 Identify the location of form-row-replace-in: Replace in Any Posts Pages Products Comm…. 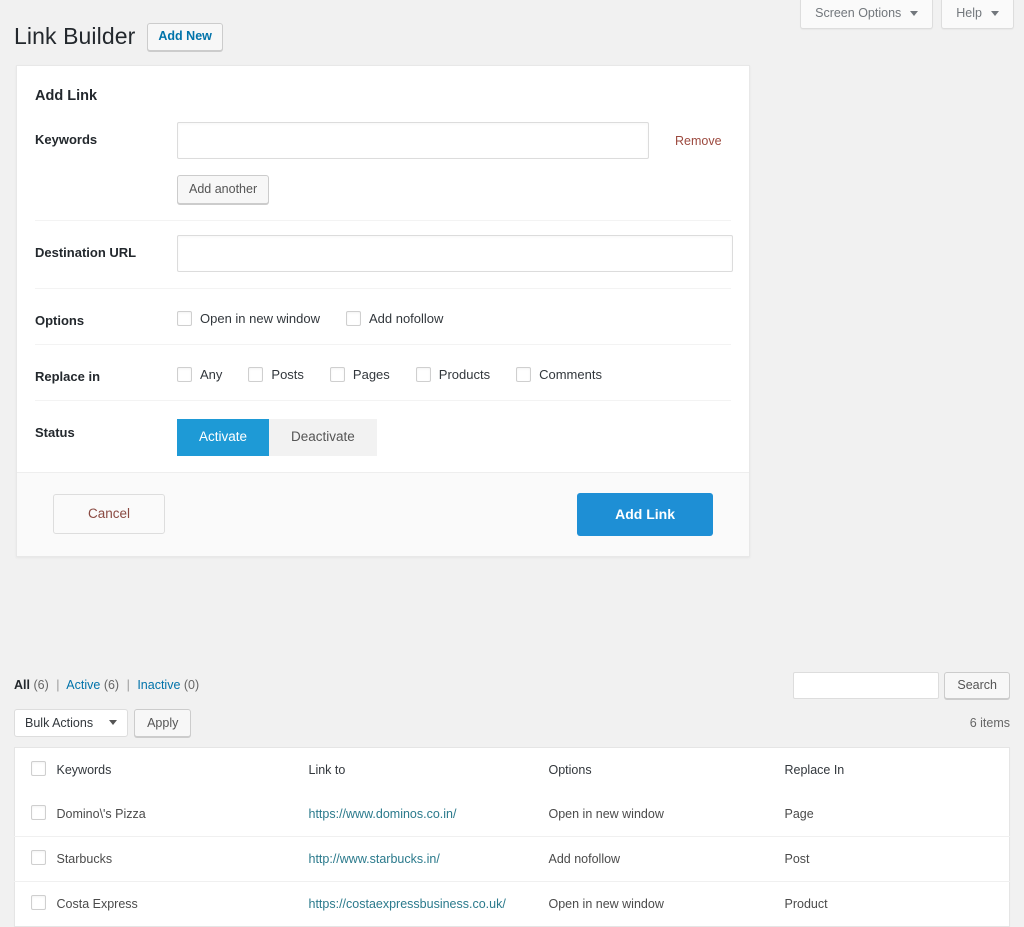
(383, 373).